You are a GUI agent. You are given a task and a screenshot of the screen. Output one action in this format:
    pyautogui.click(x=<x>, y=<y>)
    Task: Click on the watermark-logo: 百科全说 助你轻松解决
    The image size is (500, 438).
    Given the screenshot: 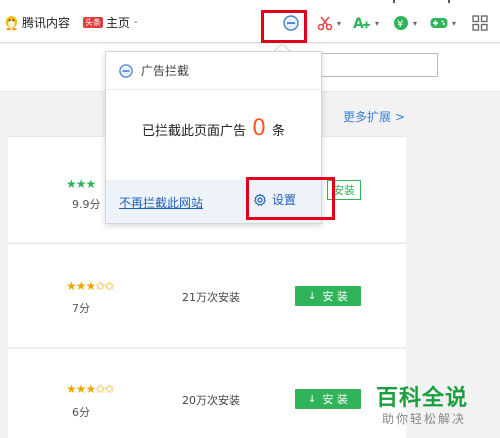 What is the action you would take?
    pyautogui.click(x=438, y=409)
    